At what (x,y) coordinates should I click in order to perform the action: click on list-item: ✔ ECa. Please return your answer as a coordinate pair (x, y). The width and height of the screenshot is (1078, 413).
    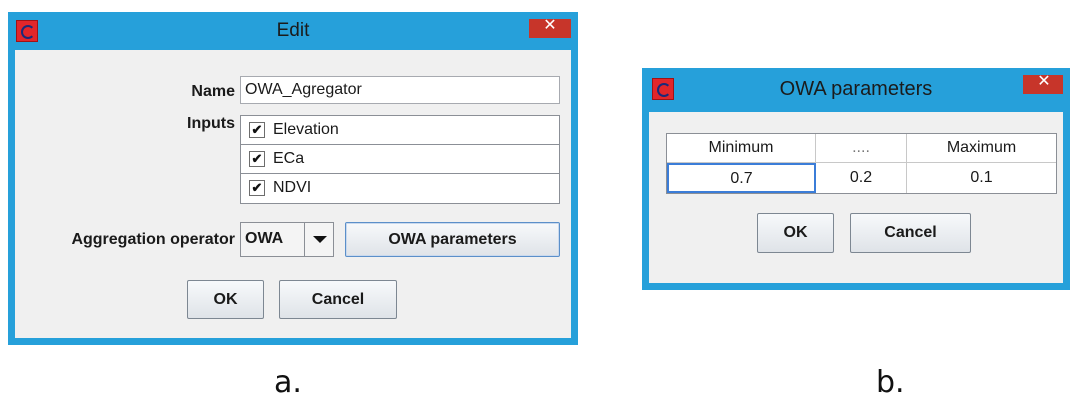
    Looking at the image, I should click on (400, 159).